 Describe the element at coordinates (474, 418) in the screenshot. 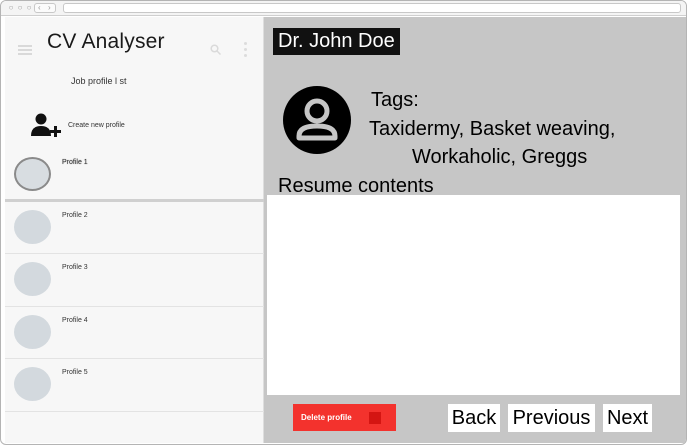

I see `back-button: Back` at that location.